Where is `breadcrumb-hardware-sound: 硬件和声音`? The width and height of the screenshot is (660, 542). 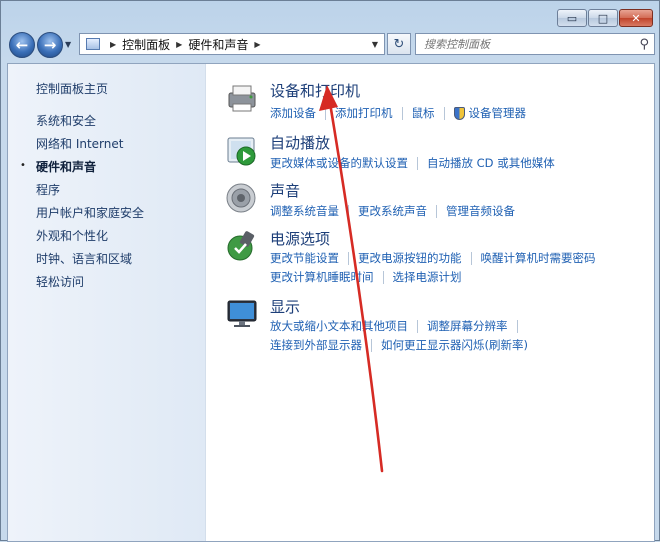 breadcrumb-hardware-sound: 硬件和声音 is located at coordinates (218, 44).